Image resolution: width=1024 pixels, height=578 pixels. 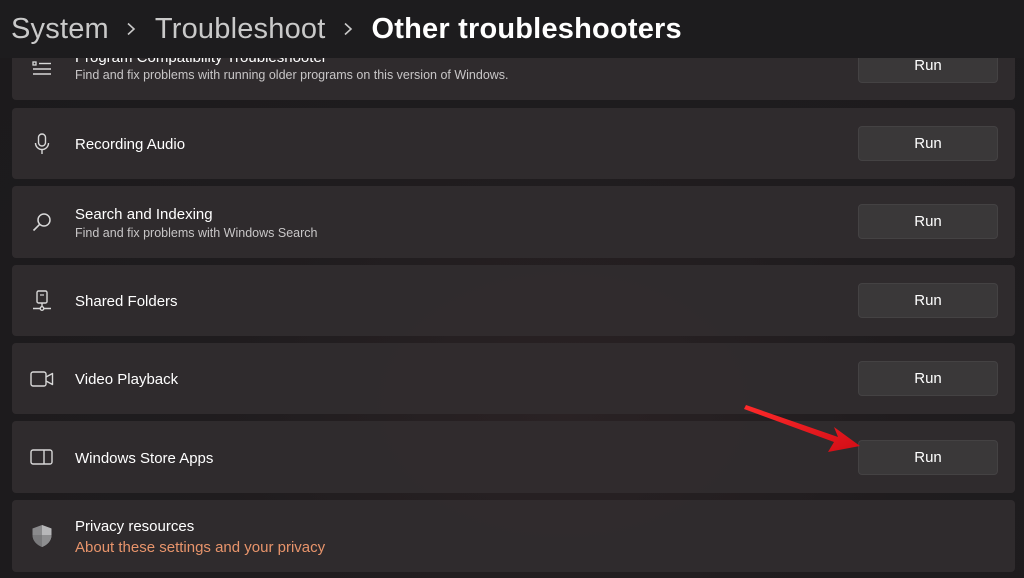 I want to click on troubleshooter-windows-store-apps: Windows Store Apps Run, so click(x=513, y=457).